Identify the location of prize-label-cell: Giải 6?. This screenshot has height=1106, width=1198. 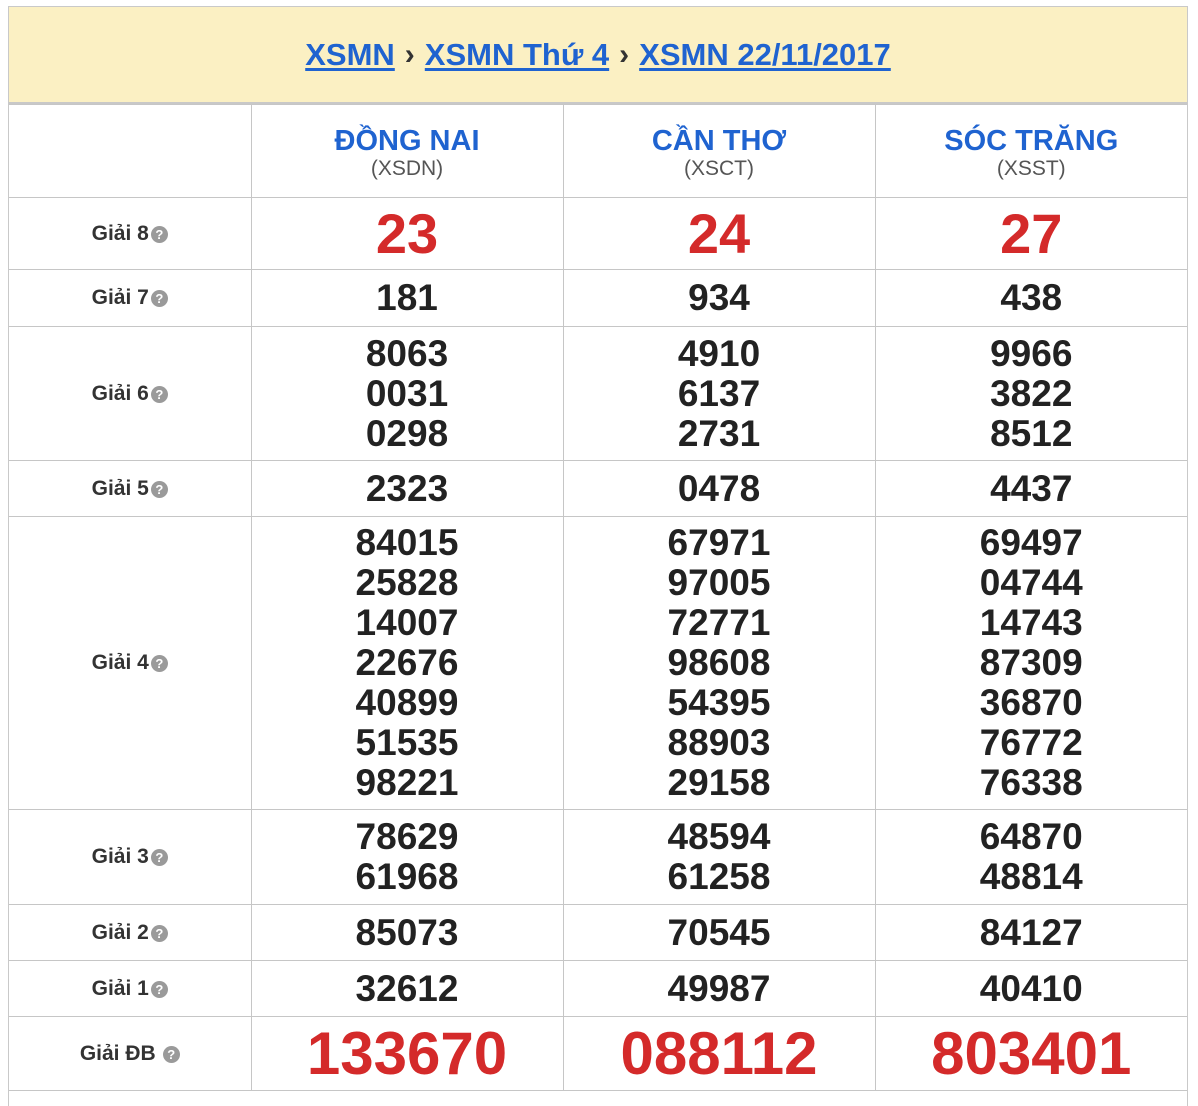
(130, 393).